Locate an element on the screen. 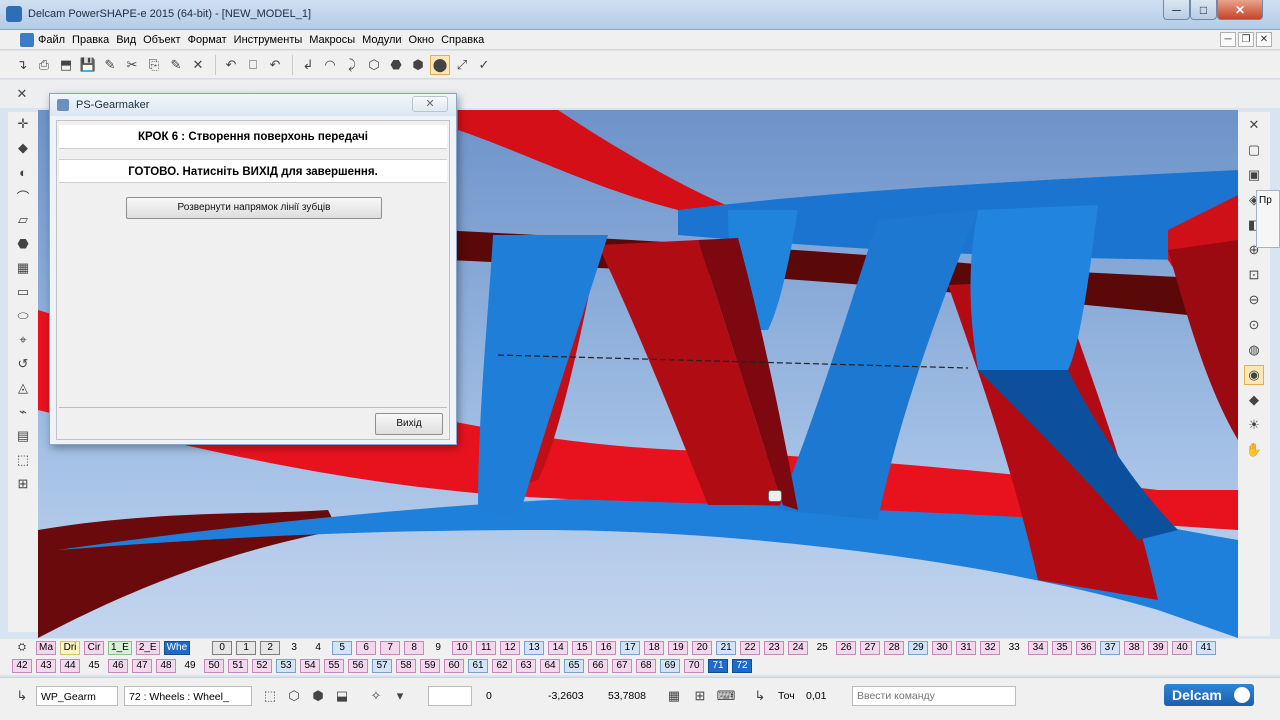  redo-icon: ⎕ is located at coordinates (253, 65).